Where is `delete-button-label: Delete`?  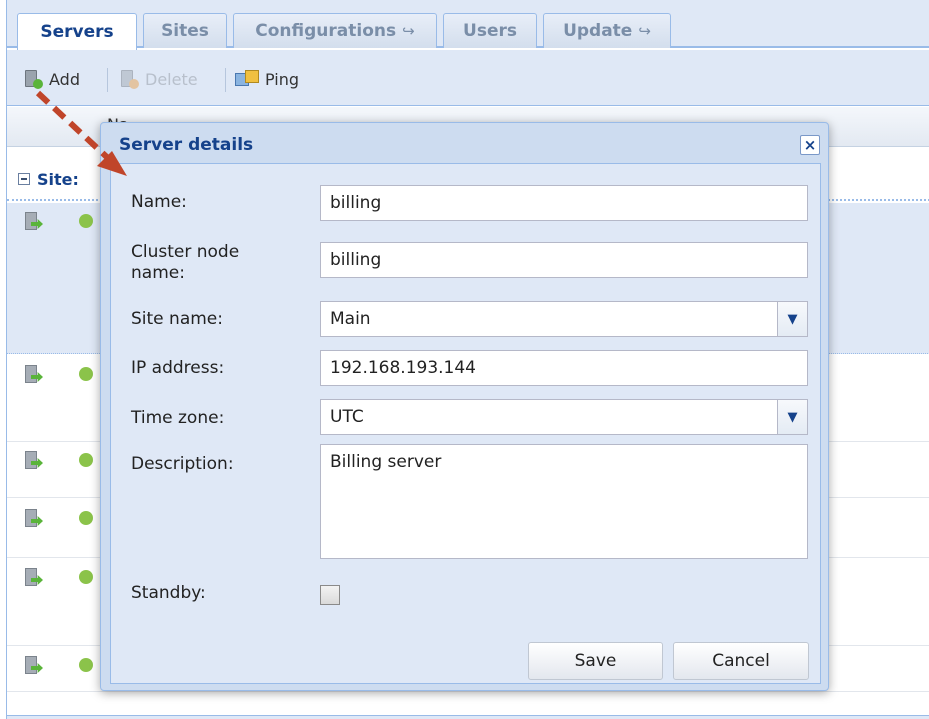
delete-button-label: Delete is located at coordinates (171, 79).